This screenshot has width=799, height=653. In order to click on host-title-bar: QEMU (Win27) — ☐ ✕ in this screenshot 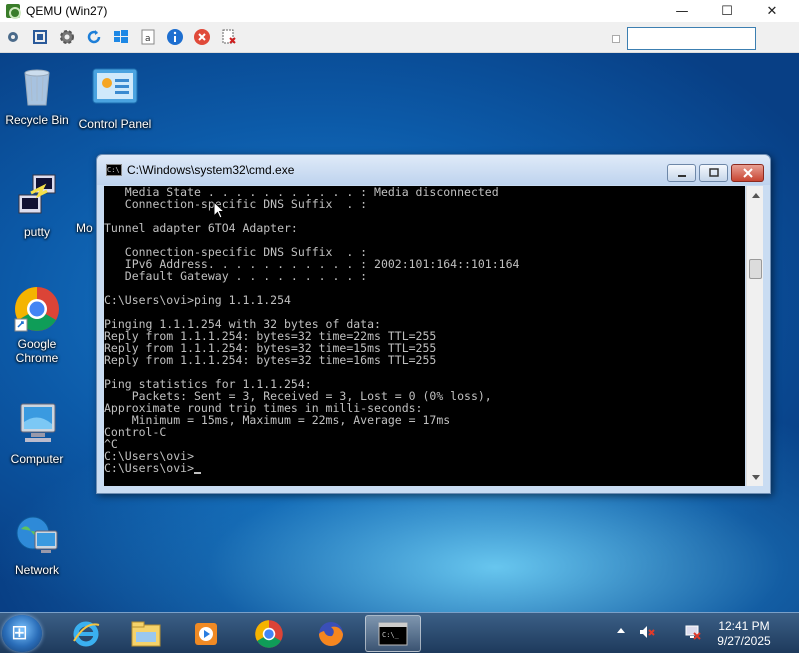, I will do `click(399, 11)`.